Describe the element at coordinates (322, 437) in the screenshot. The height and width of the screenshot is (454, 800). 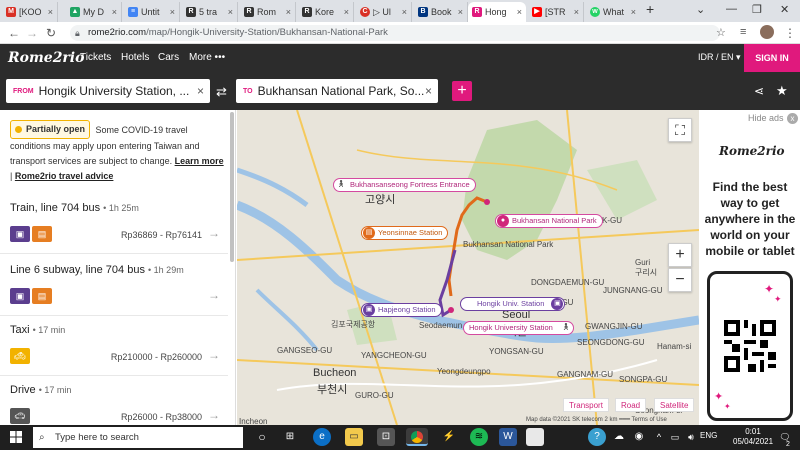
I see `edge-icon: e` at that location.